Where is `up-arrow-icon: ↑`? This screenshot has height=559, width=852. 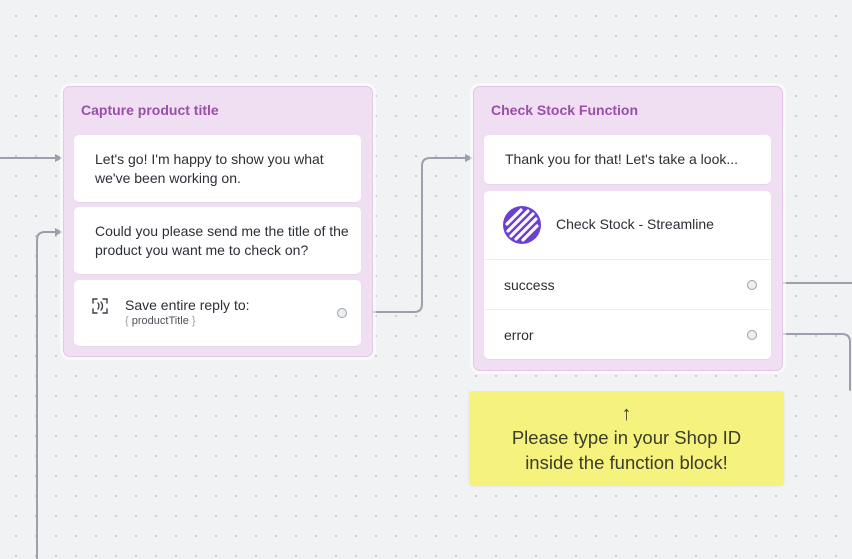 up-arrow-icon: ↑ is located at coordinates (626, 414).